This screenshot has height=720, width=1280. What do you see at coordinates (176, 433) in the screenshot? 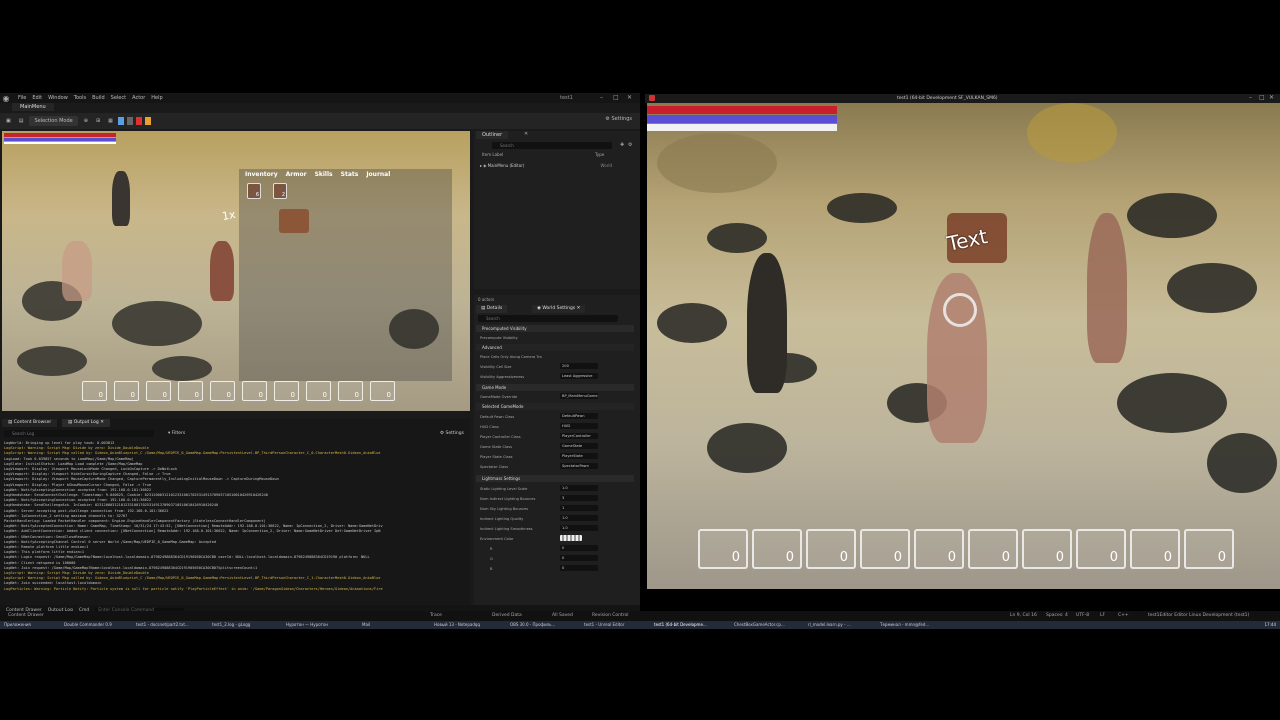
I see `filters-button: ▾ Filters` at bounding box center [176, 433].